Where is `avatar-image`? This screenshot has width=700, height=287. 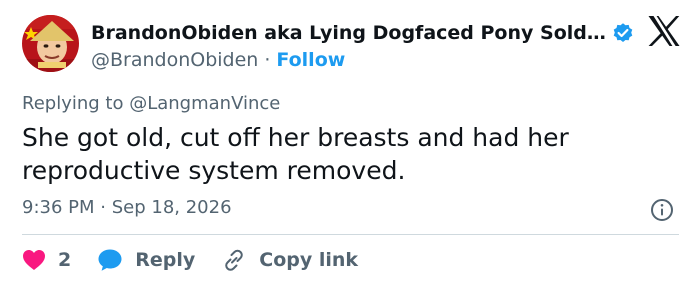 avatar-image is located at coordinates (50, 43).